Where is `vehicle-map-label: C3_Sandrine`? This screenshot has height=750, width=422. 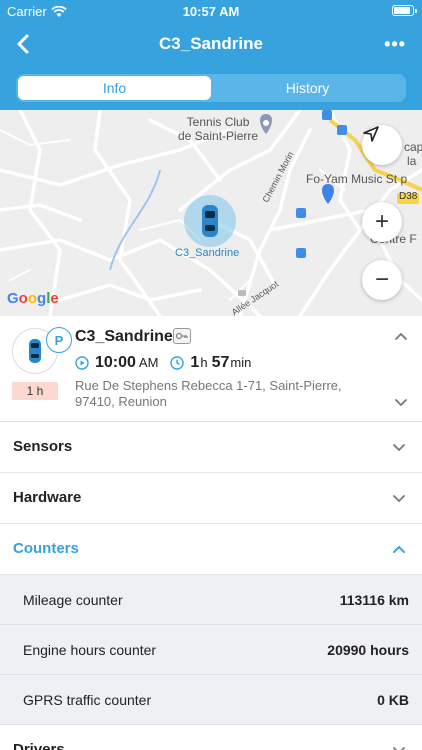
vehicle-map-label: C3_Sandrine is located at coordinates (207, 253).